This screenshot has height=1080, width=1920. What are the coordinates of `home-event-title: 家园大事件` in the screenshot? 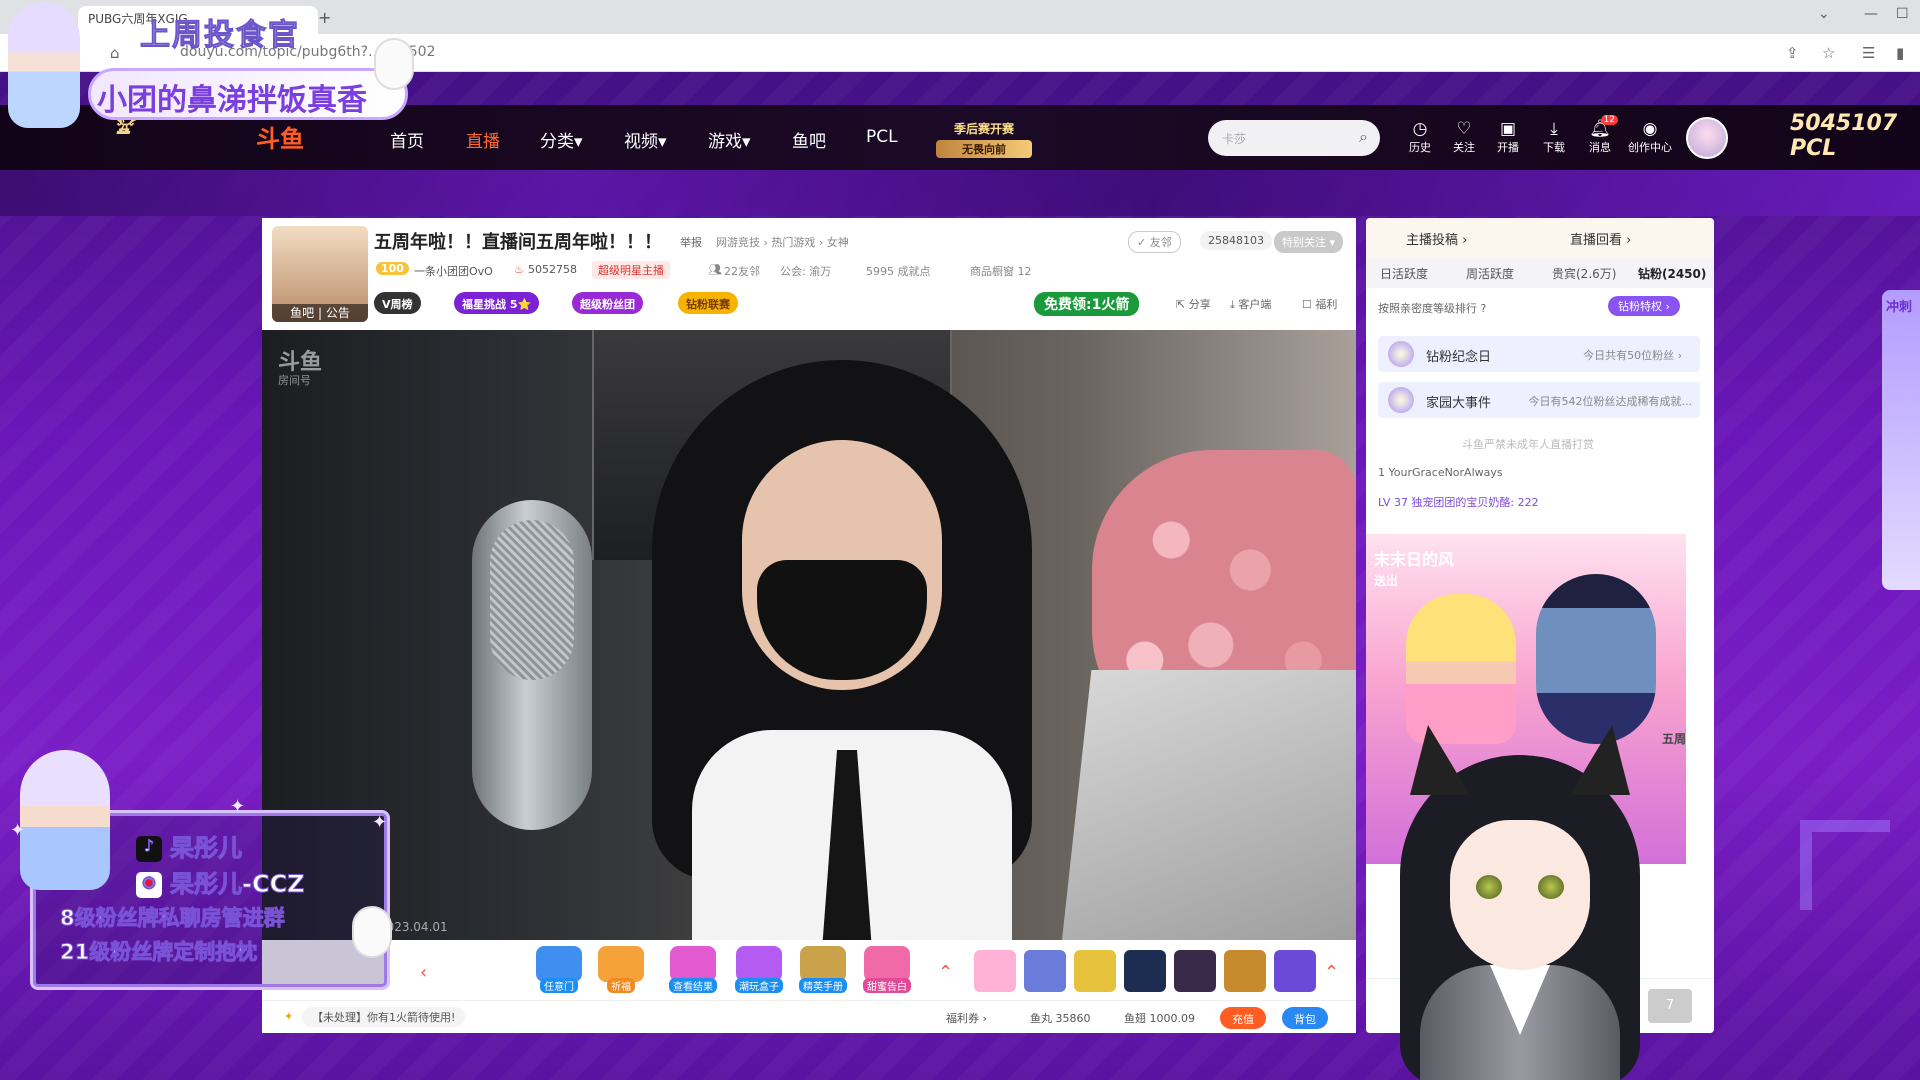 It's located at (1459, 403).